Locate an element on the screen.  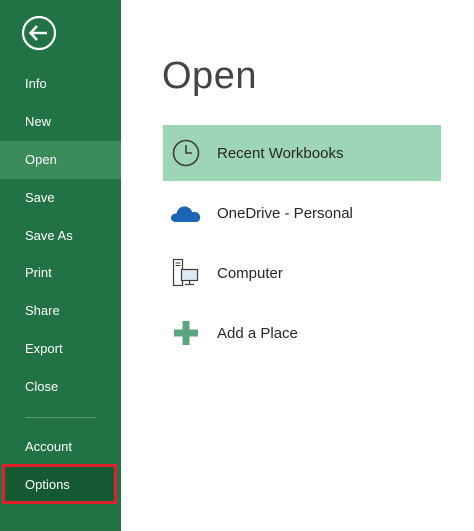
place-computer: Computer is located at coordinates (302, 273).